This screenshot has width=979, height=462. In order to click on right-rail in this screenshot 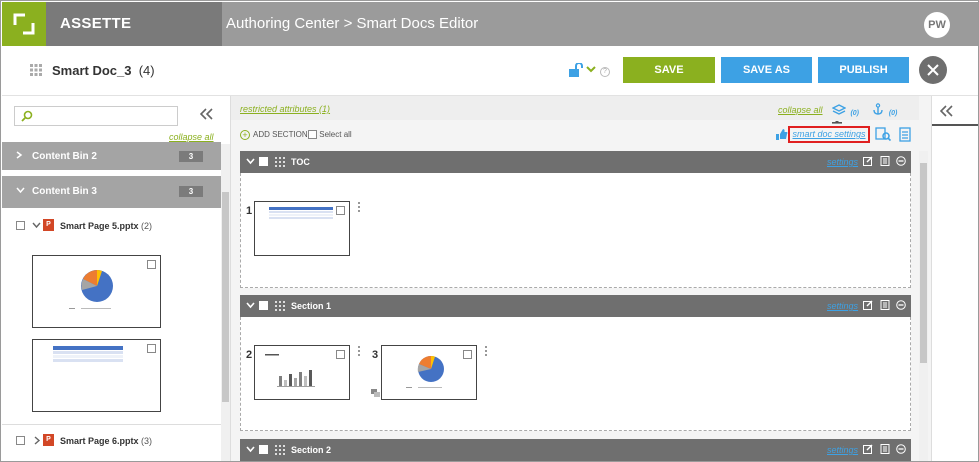, I will do `click(954, 278)`.